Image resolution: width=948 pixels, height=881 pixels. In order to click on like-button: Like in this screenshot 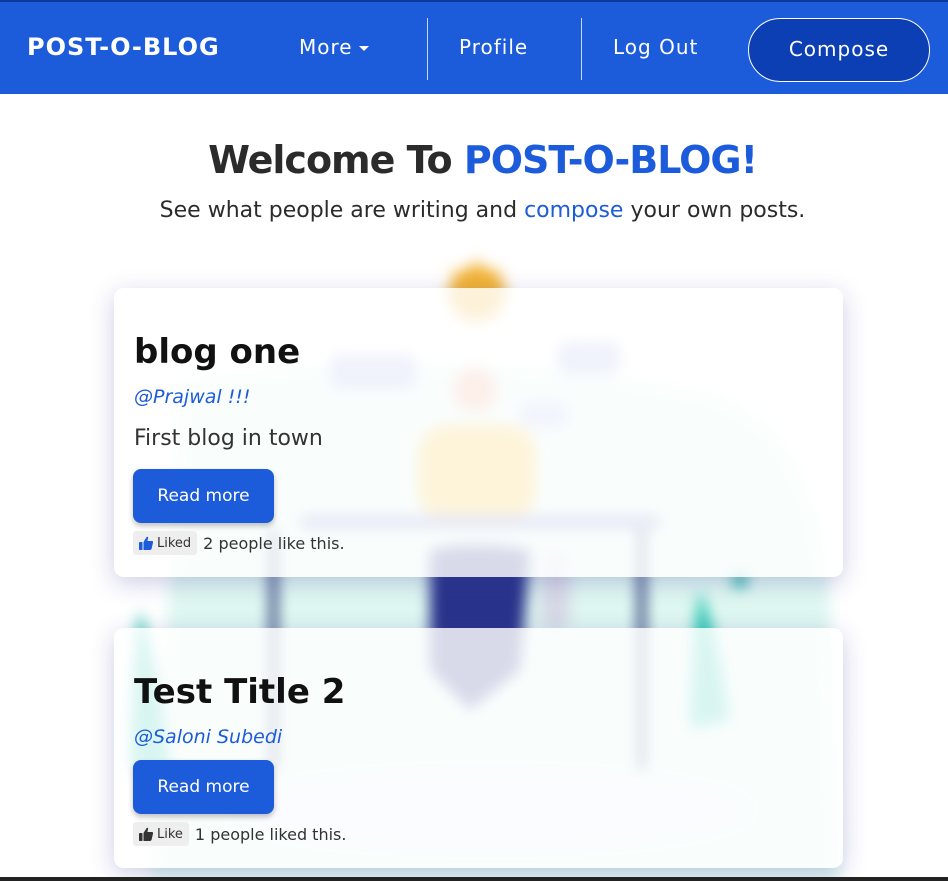, I will do `click(161, 834)`.